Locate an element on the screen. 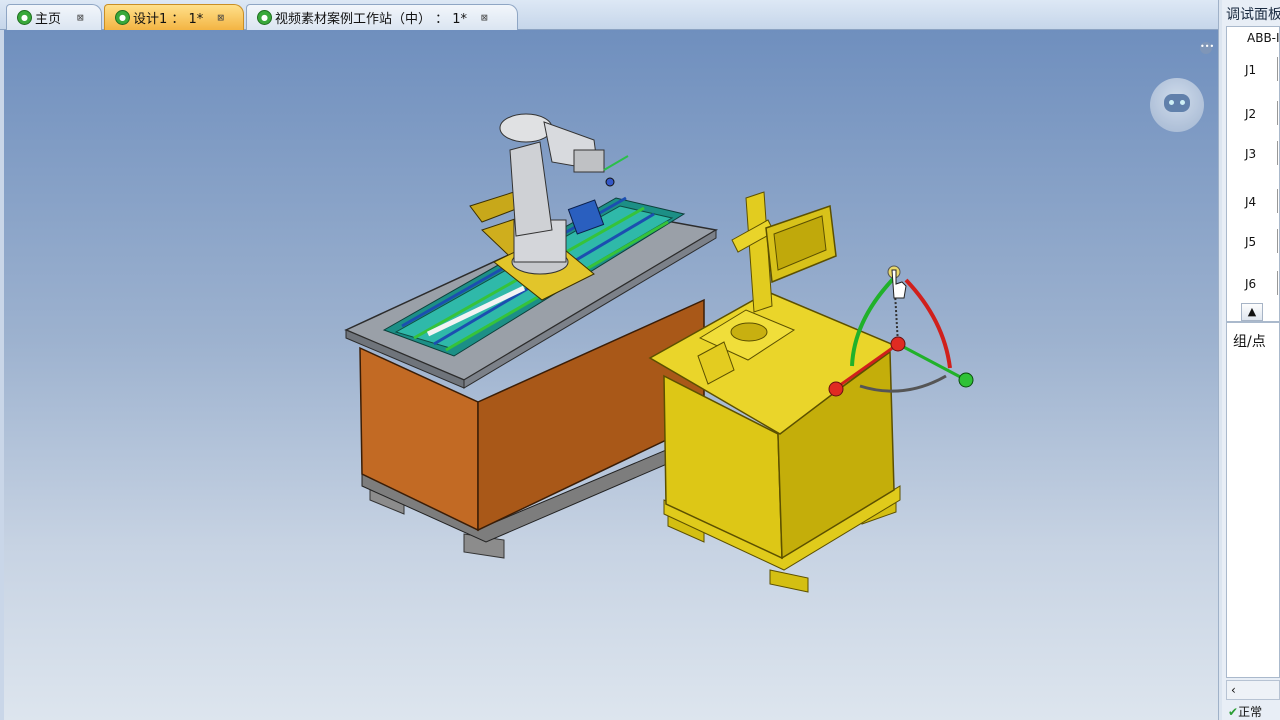 This screenshot has height=720, width=1280. group-point-box: 组/点 is located at coordinates (1253, 500).